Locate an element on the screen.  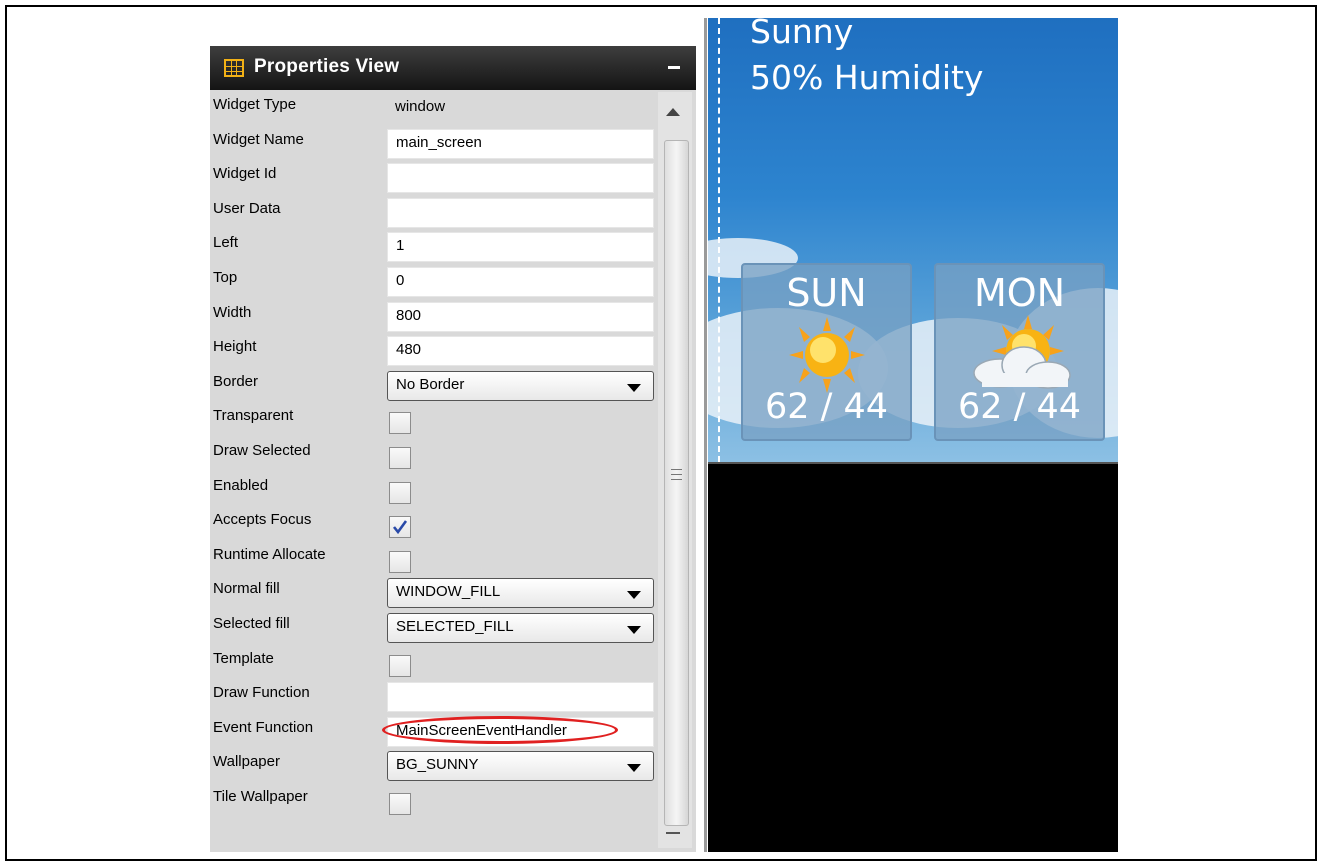
property-input-text: 480 is located at coordinates (409, 350).